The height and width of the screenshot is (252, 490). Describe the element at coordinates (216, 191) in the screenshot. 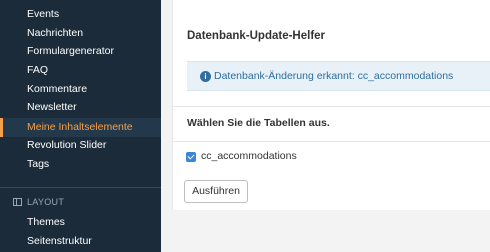

I see `execute-button: Ausführen` at that location.